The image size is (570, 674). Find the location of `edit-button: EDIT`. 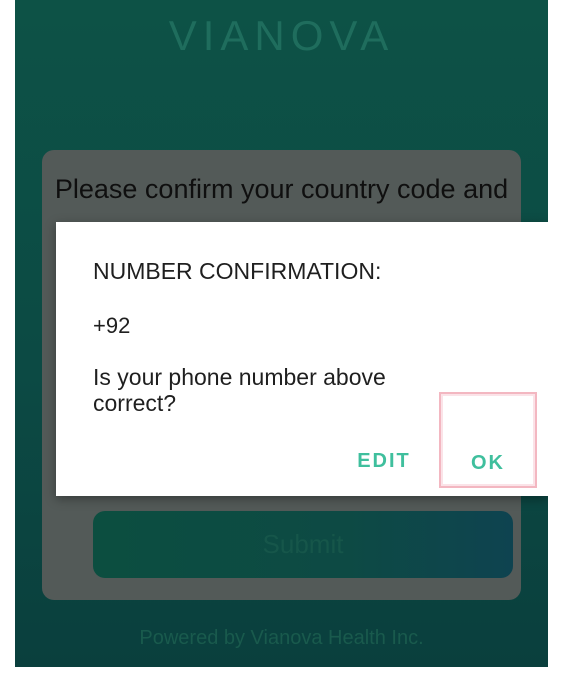

edit-button: EDIT is located at coordinates (384, 461).